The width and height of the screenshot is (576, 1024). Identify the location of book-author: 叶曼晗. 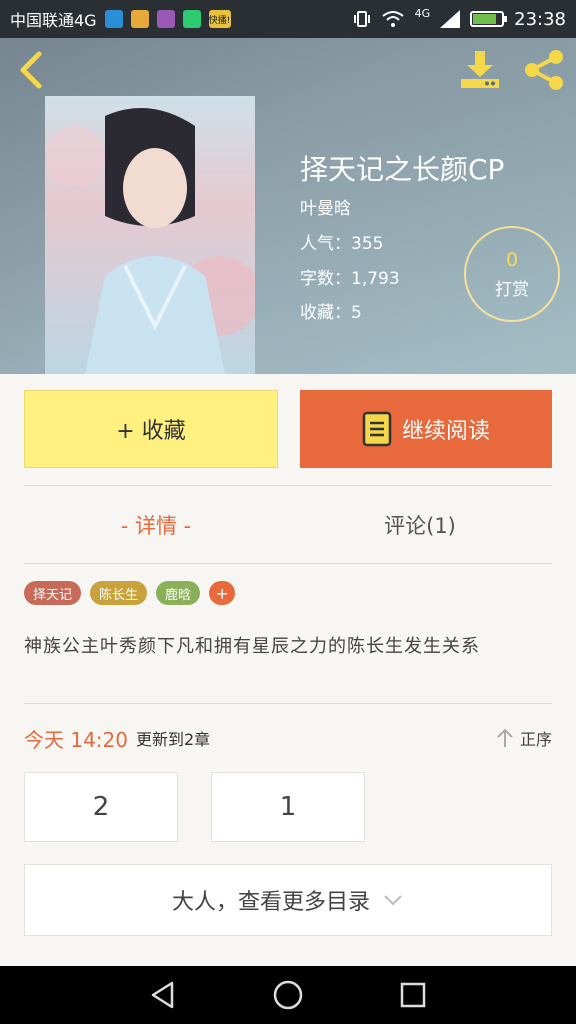
(325, 206).